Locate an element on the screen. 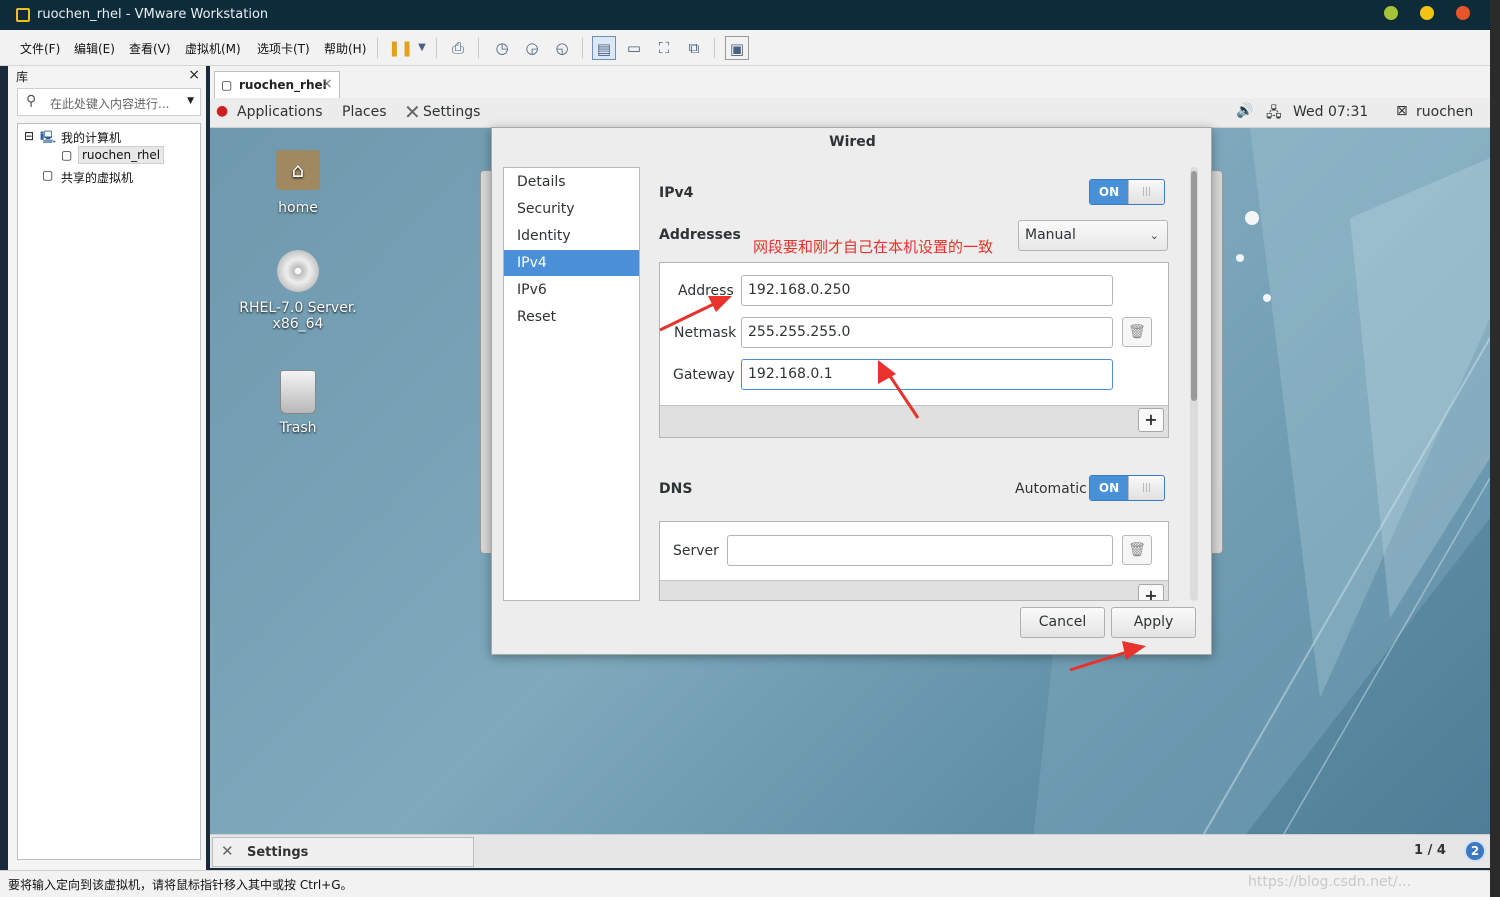 The width and height of the screenshot is (1500, 897). guest-bottom-bar: ✕ Settings 1 / 4 2 is located at coordinates (850, 851).